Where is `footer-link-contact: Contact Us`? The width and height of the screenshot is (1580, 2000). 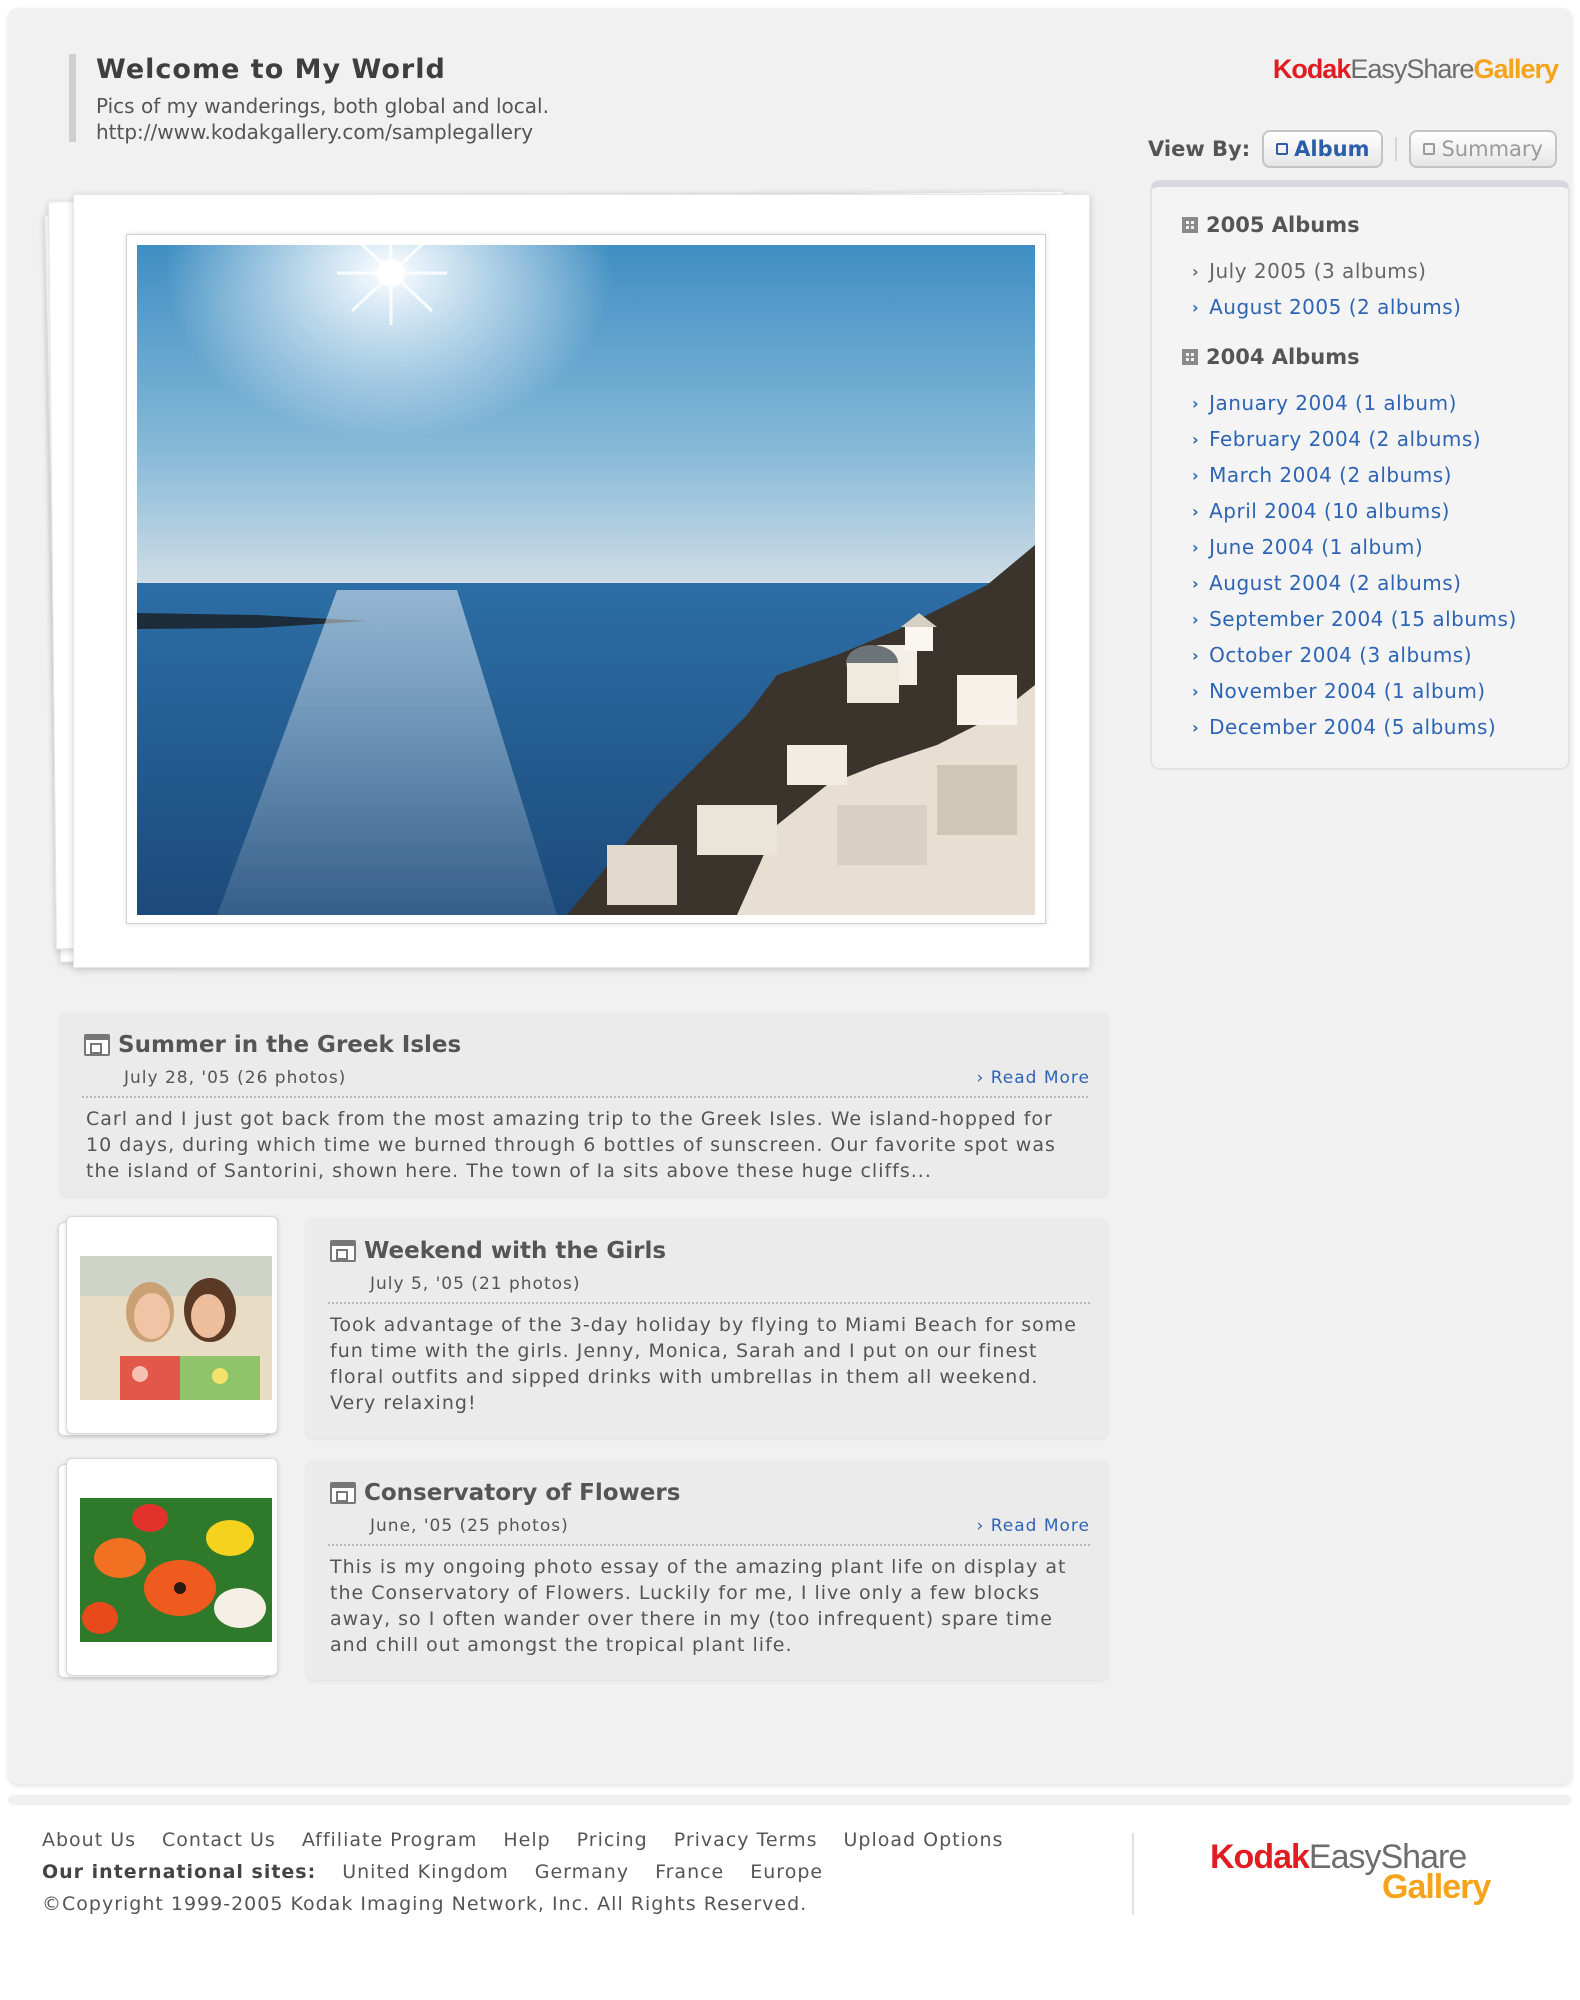 footer-link-contact: Contact Us is located at coordinates (219, 1840).